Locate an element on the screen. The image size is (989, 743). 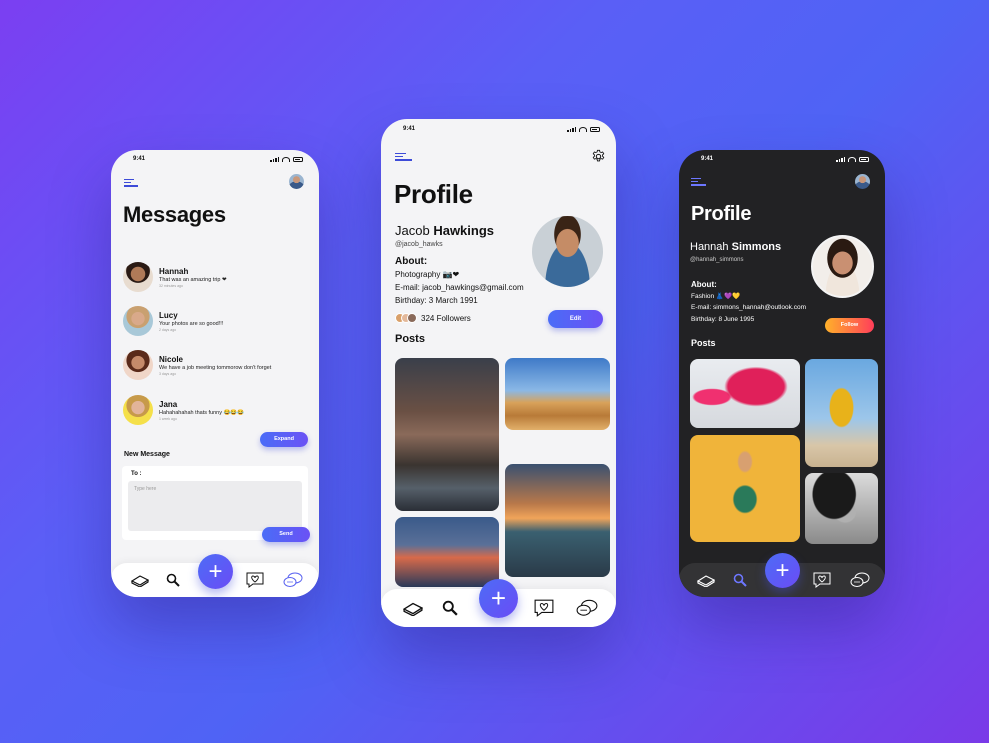
message-sender: Nicole is located at coordinates (171, 359).